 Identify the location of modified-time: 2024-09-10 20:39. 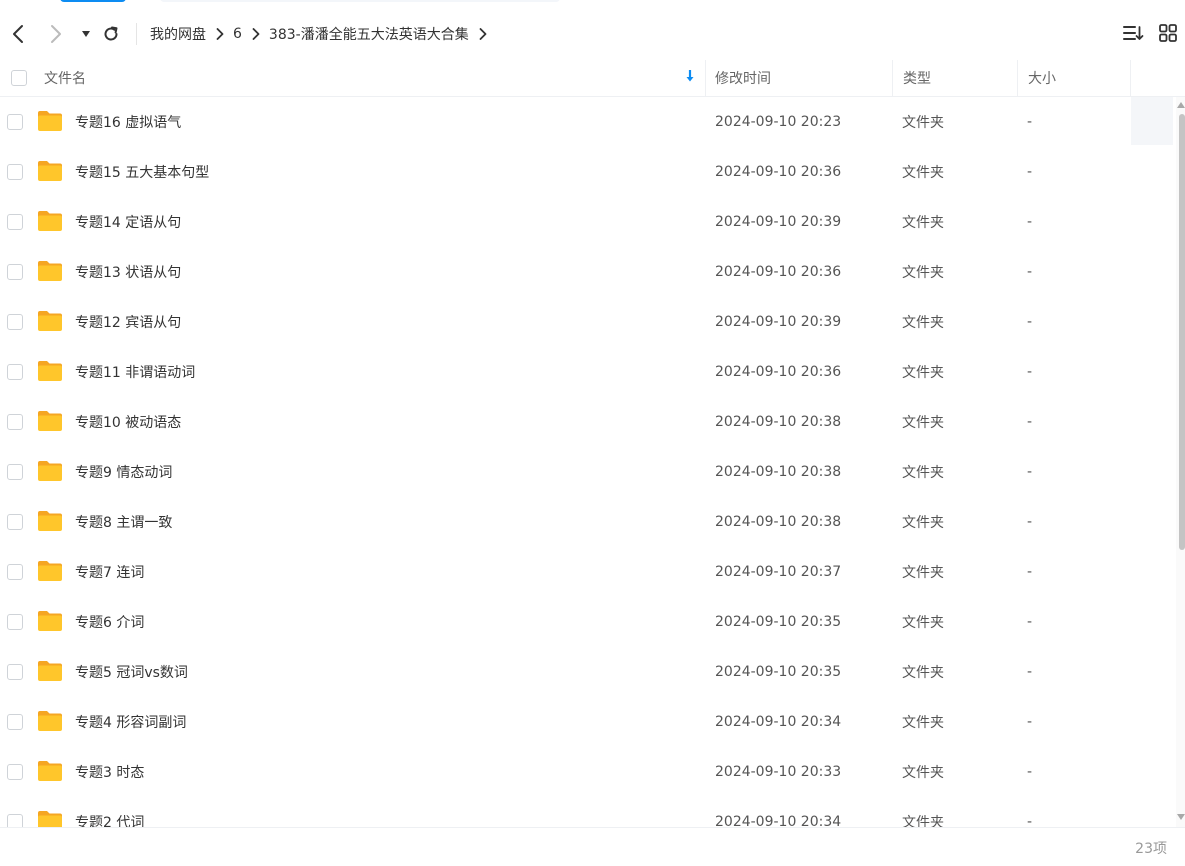
(778, 222).